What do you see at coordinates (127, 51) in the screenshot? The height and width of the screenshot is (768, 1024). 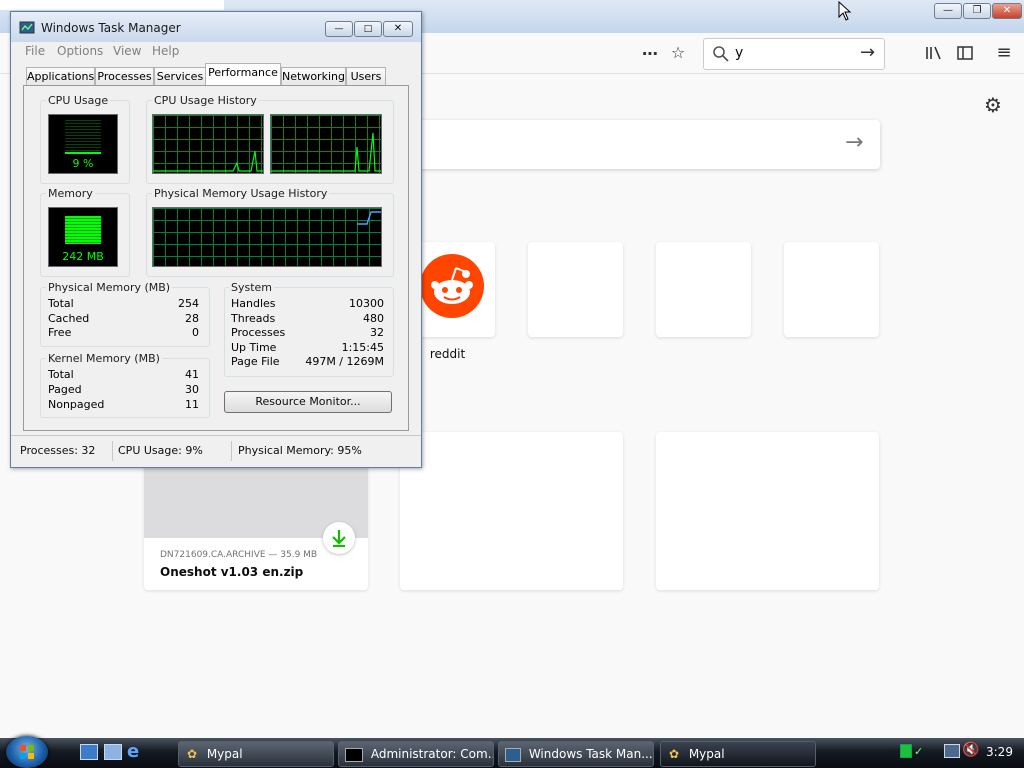 I see `menu-view: View` at bounding box center [127, 51].